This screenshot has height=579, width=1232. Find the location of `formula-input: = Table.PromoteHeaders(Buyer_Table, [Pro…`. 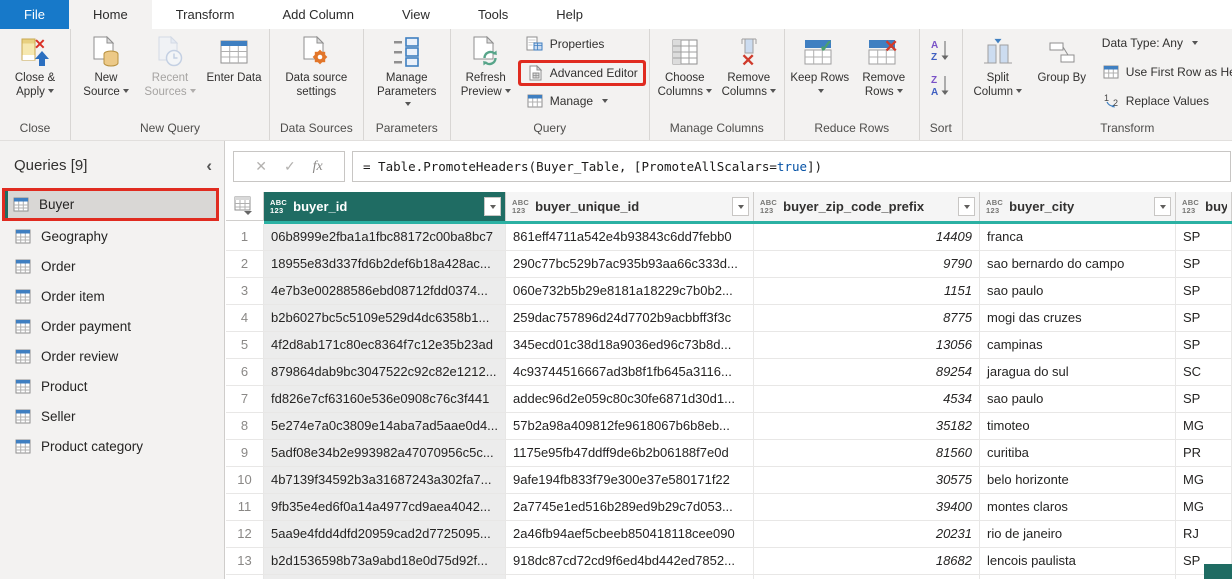

formula-input: = Table.PromoteHeaders(Buyer_Table, [Pro… is located at coordinates (791, 166).